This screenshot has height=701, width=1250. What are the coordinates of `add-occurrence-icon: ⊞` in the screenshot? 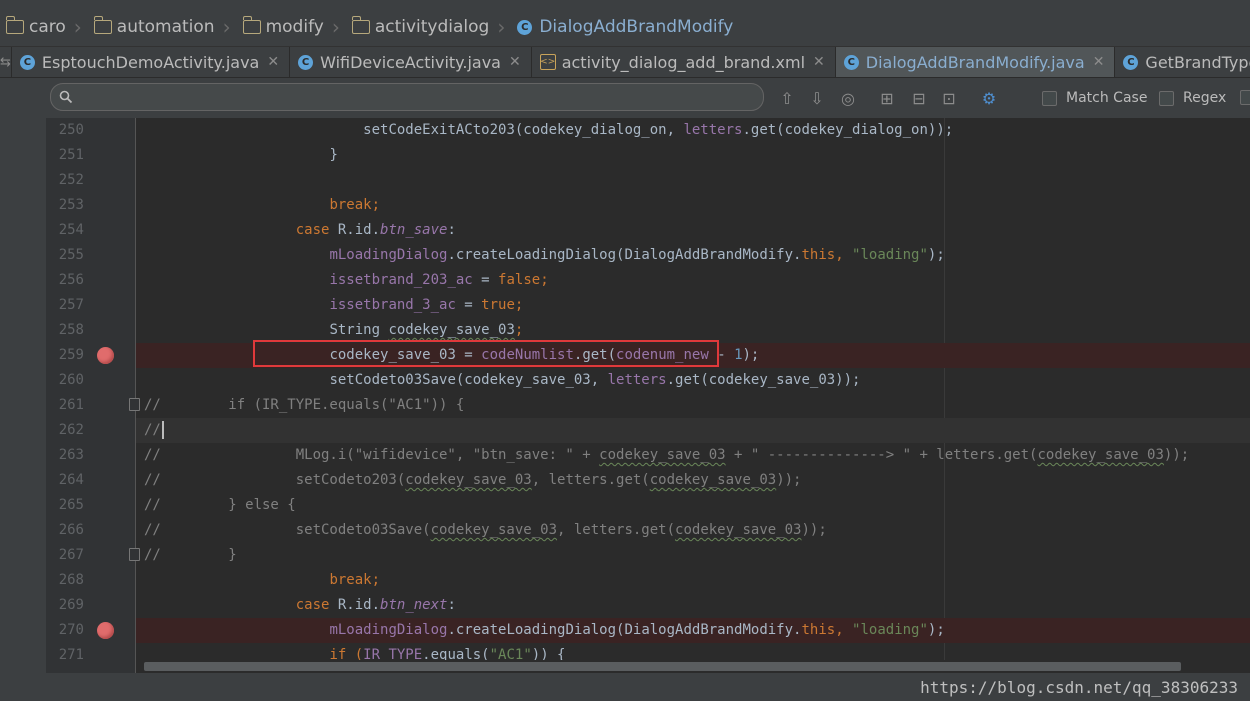 It's located at (887, 98).